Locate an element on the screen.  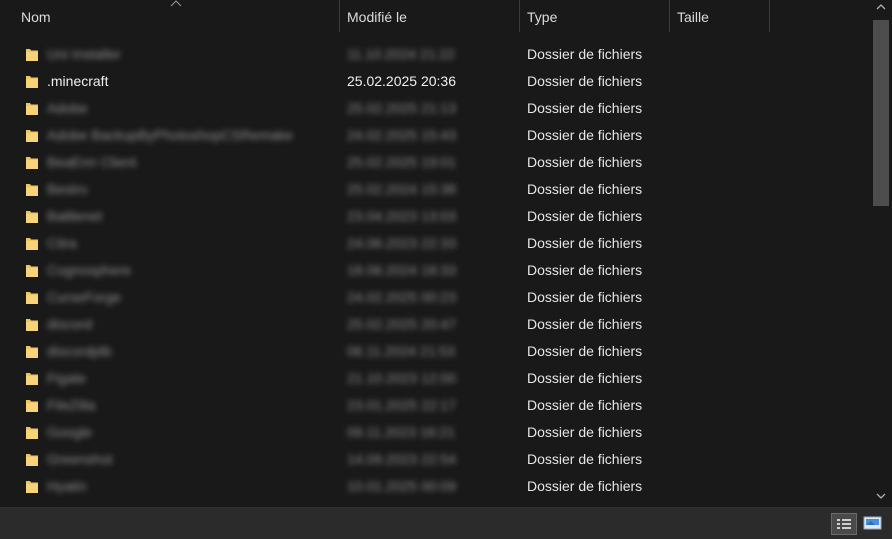
file-name: Battlenet is located at coordinates (75, 216).